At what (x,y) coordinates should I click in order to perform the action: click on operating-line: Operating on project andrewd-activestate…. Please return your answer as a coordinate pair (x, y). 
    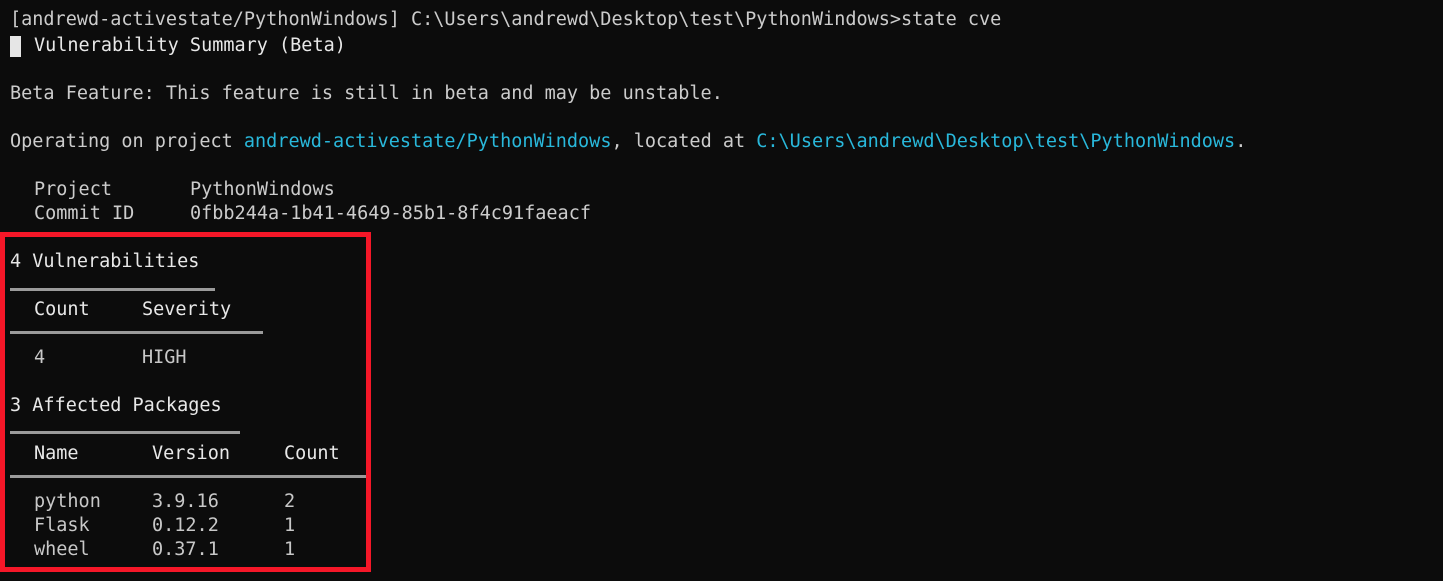
    Looking at the image, I should click on (628, 142).